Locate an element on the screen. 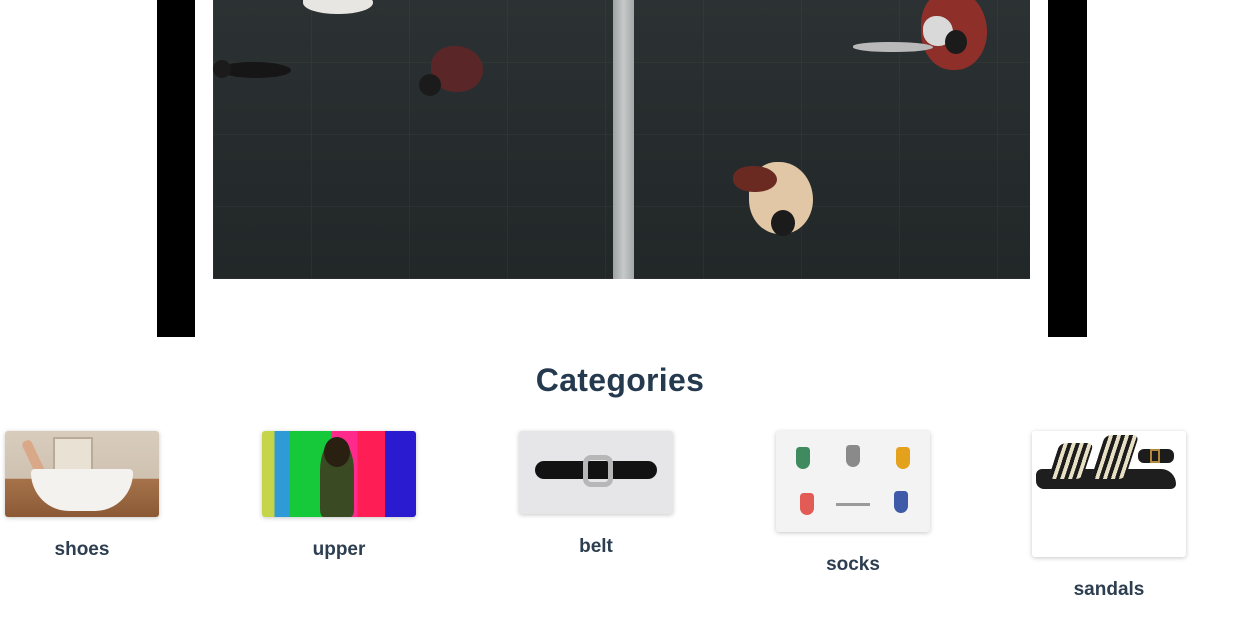  category-label-belt: belt is located at coordinates (596, 547).